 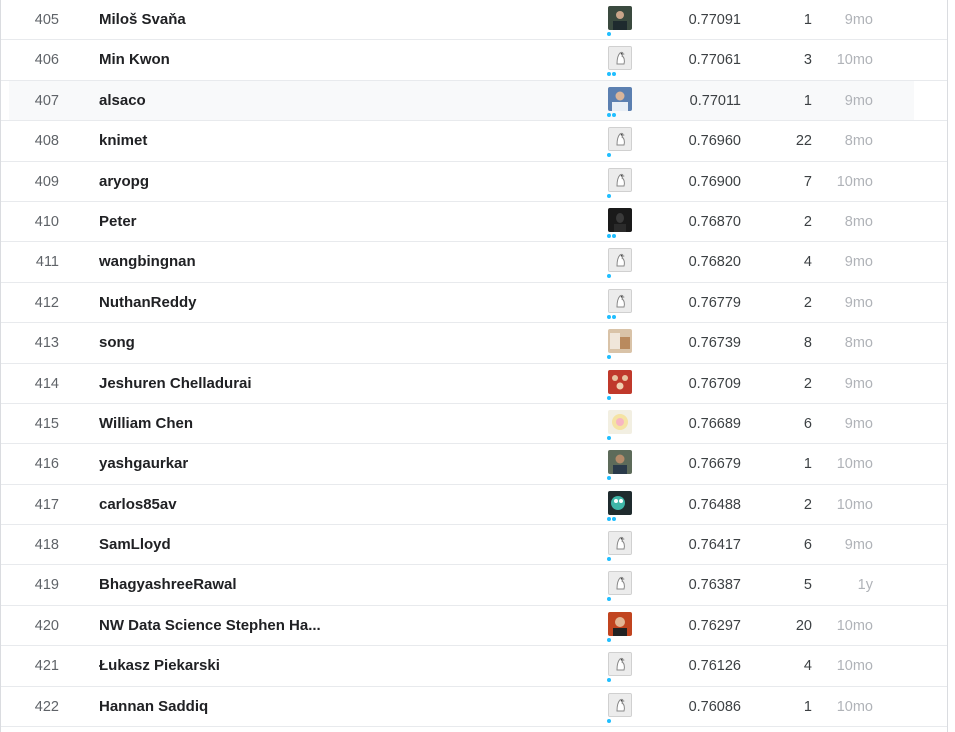 What do you see at coordinates (714, 666) in the screenshot?
I see `score-value: 0.76126` at bounding box center [714, 666].